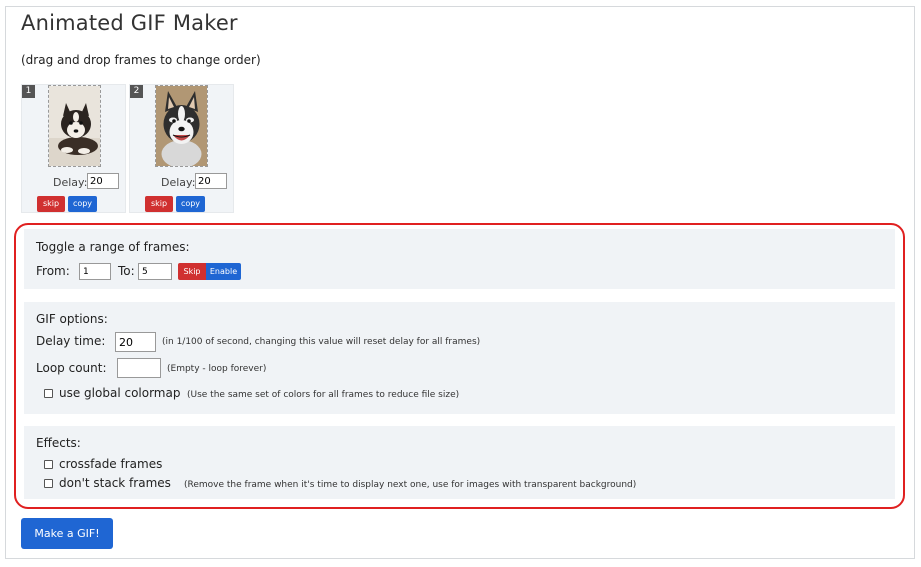  Describe the element at coordinates (126, 271) in the screenshot. I see `range-to-label: To:` at that location.